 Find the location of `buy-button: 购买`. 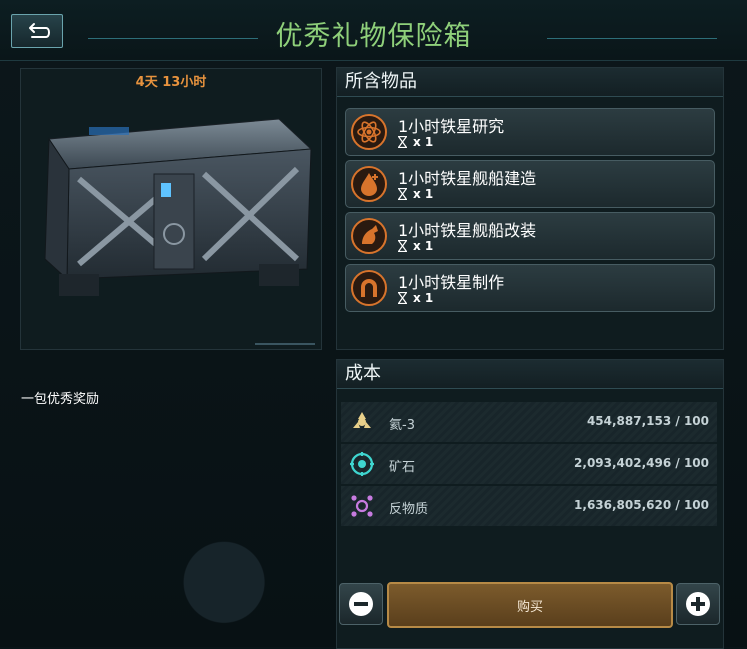

buy-button: 购买 is located at coordinates (530, 605).